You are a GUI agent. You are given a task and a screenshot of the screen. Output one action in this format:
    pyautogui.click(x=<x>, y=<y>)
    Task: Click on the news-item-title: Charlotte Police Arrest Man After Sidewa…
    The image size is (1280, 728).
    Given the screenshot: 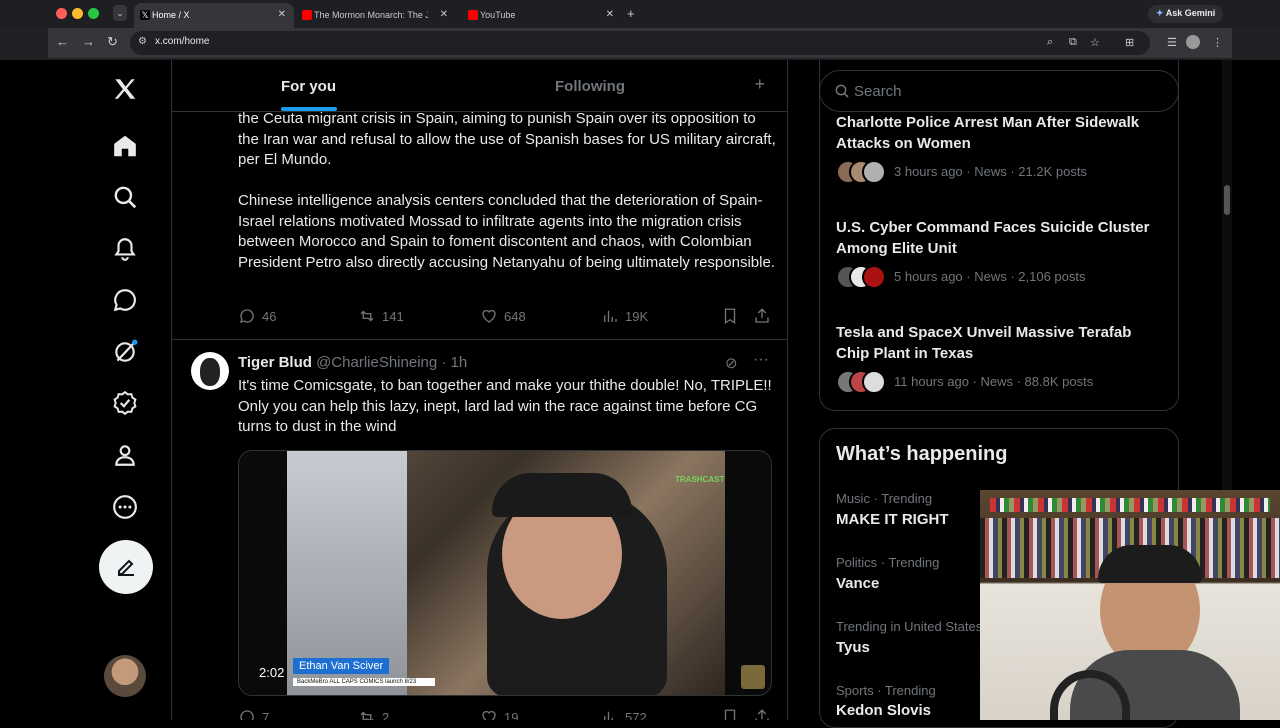 What is the action you would take?
    pyautogui.click(x=1001, y=133)
    